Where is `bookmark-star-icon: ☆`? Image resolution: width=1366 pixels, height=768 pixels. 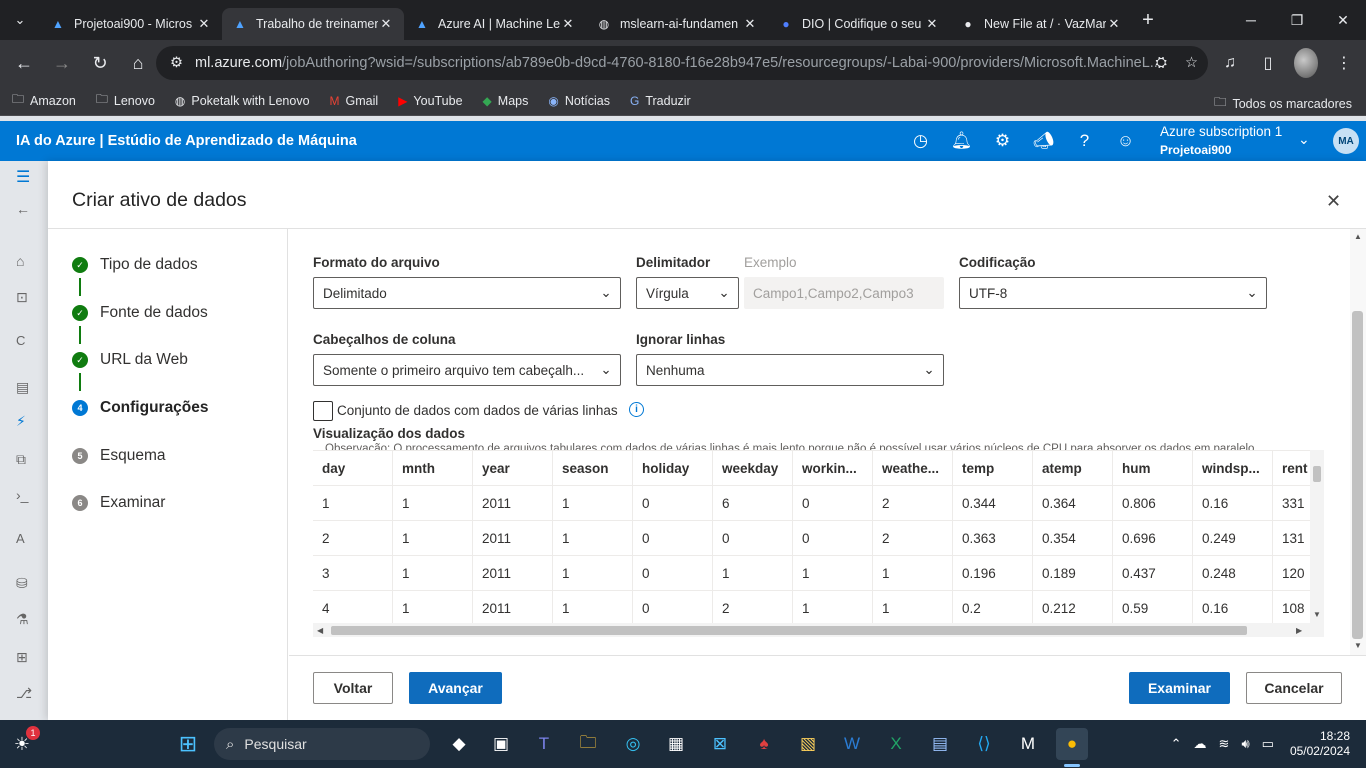 bookmark-star-icon: ☆ is located at coordinates (1191, 63).